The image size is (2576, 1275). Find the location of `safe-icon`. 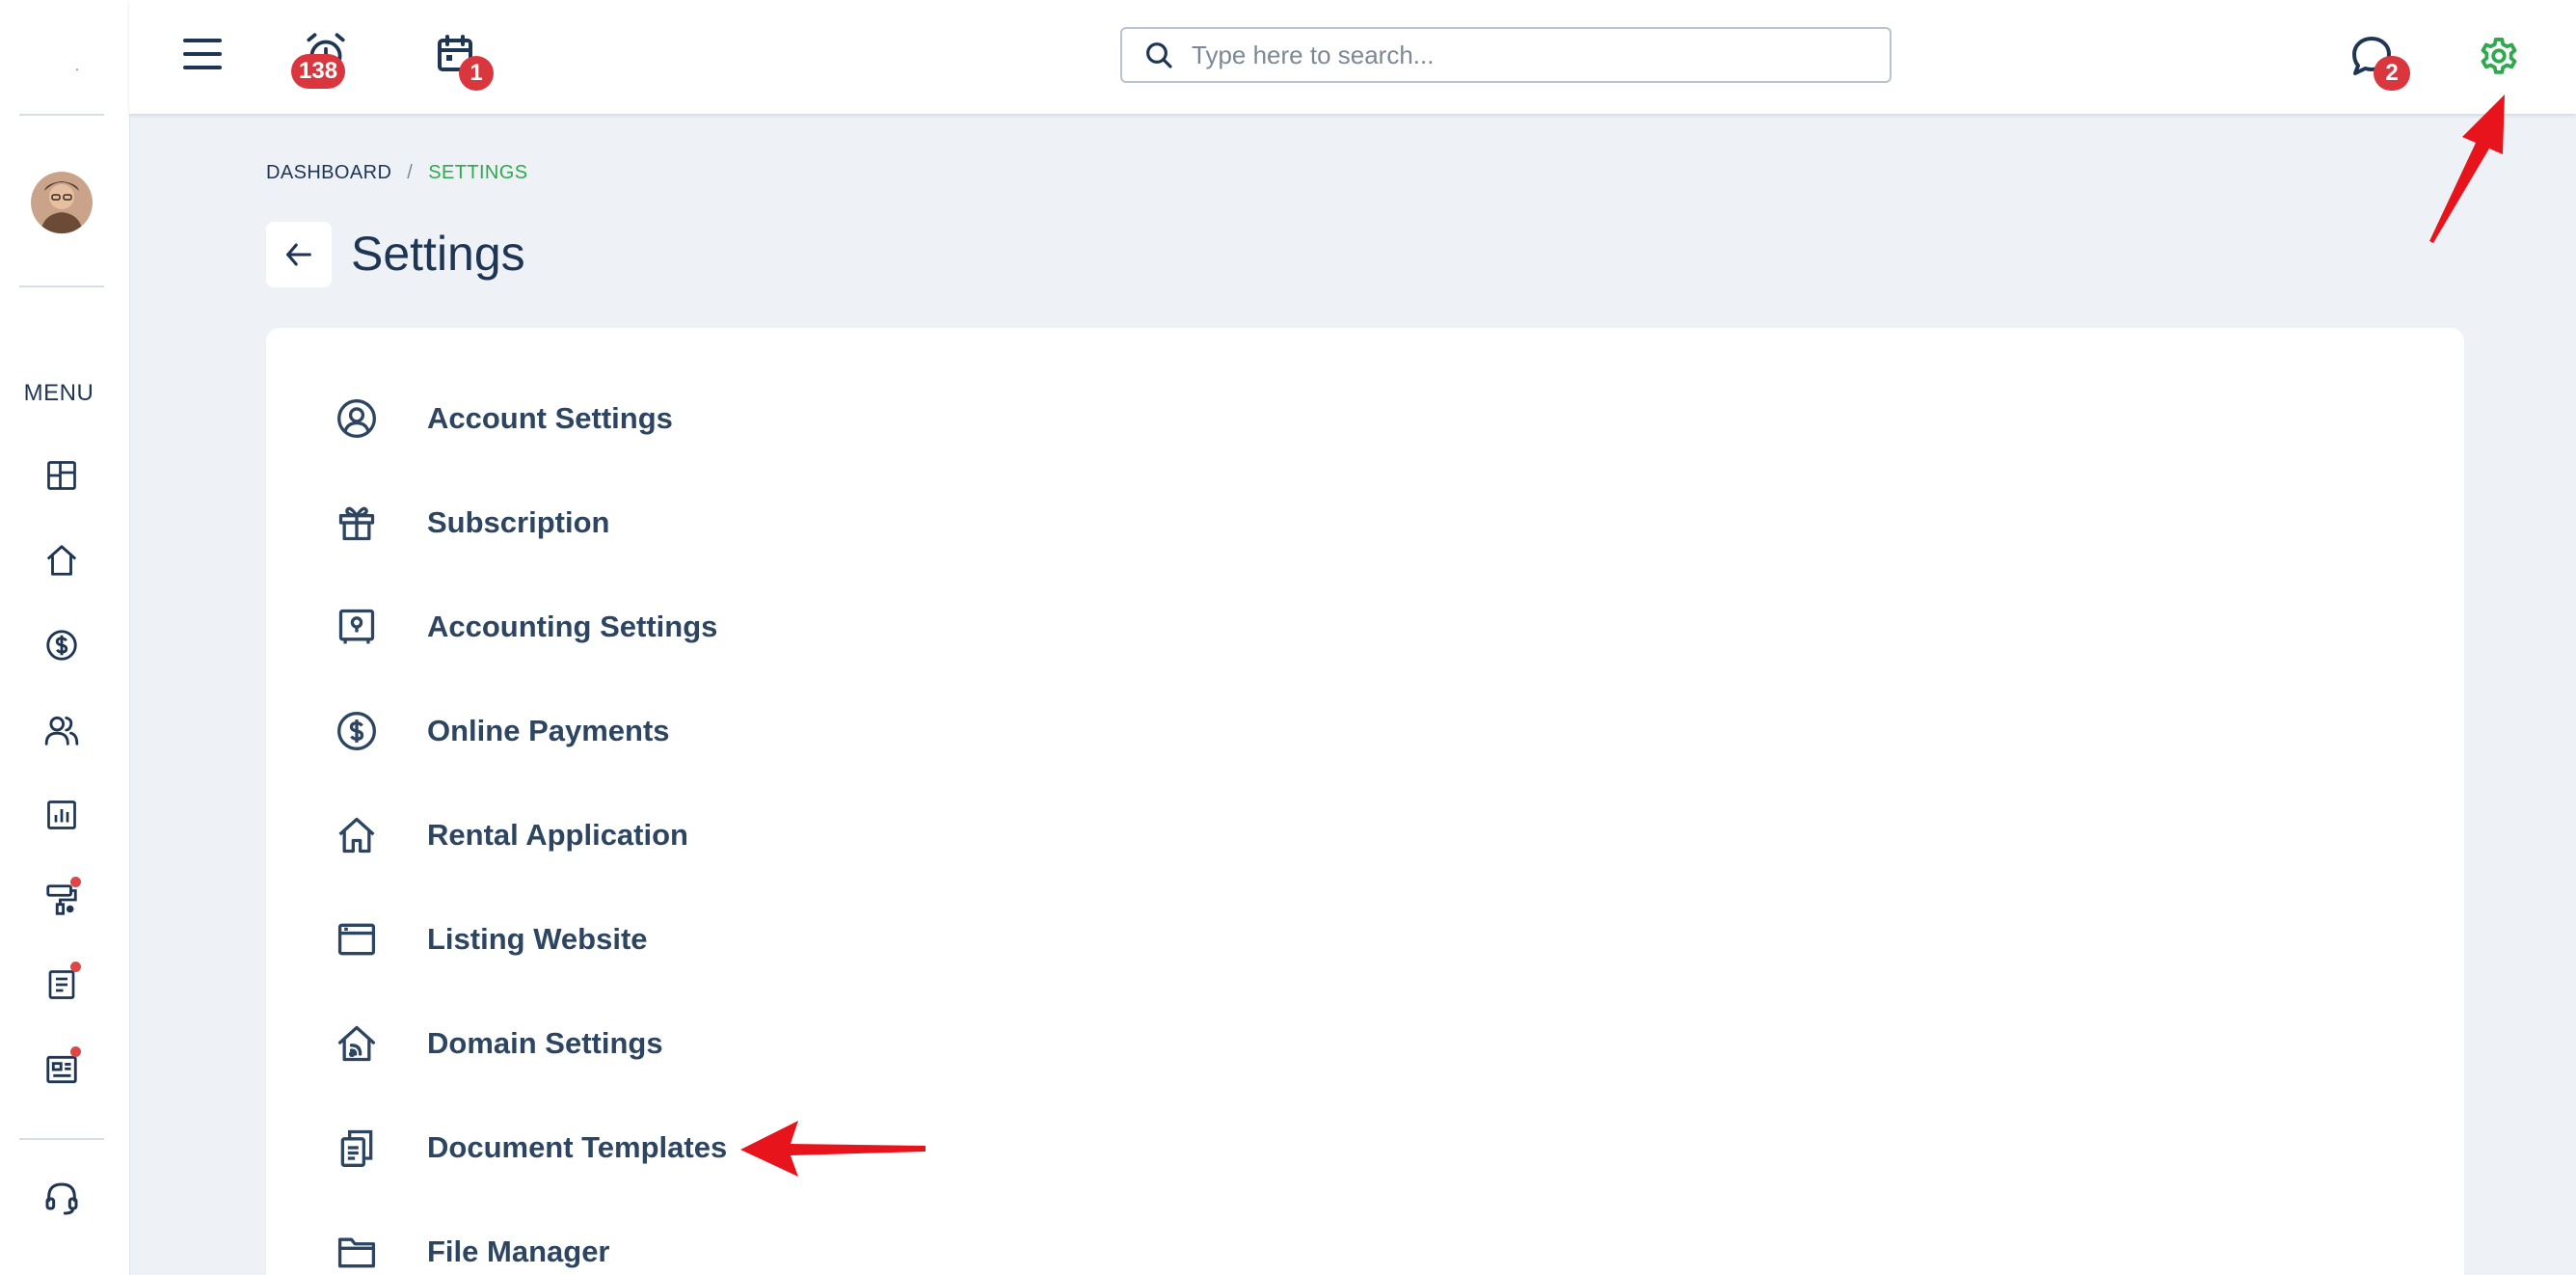

safe-icon is located at coordinates (357, 627).